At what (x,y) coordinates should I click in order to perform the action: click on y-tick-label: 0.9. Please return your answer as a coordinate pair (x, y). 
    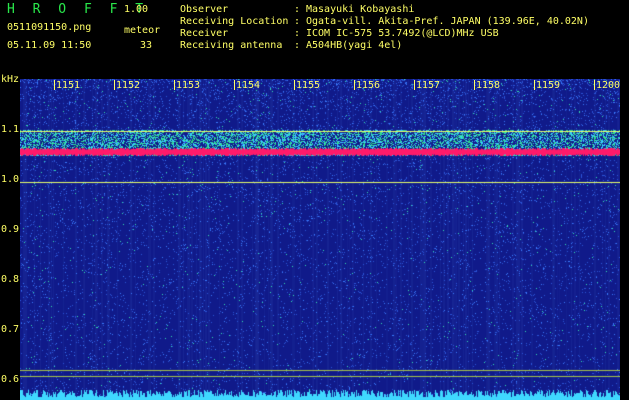
    Looking at the image, I should click on (10, 229).